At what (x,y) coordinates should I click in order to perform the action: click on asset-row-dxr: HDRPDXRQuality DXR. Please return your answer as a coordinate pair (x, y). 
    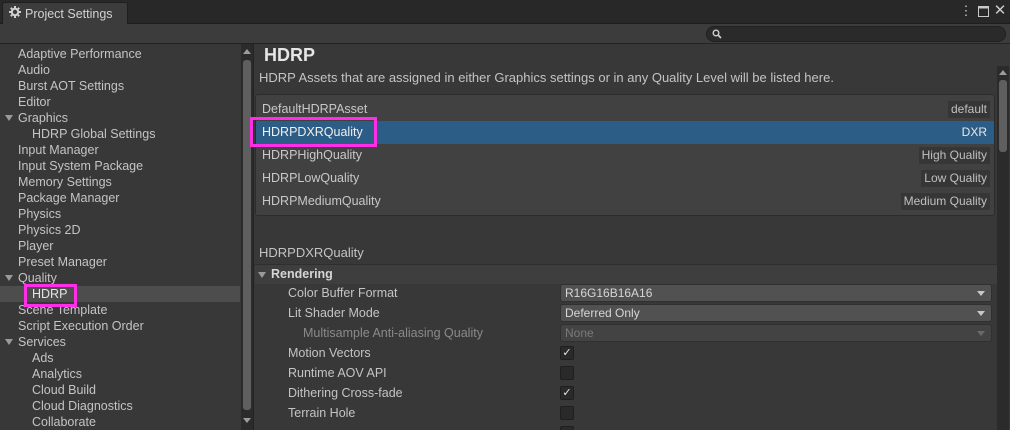
    Looking at the image, I should click on (625, 132).